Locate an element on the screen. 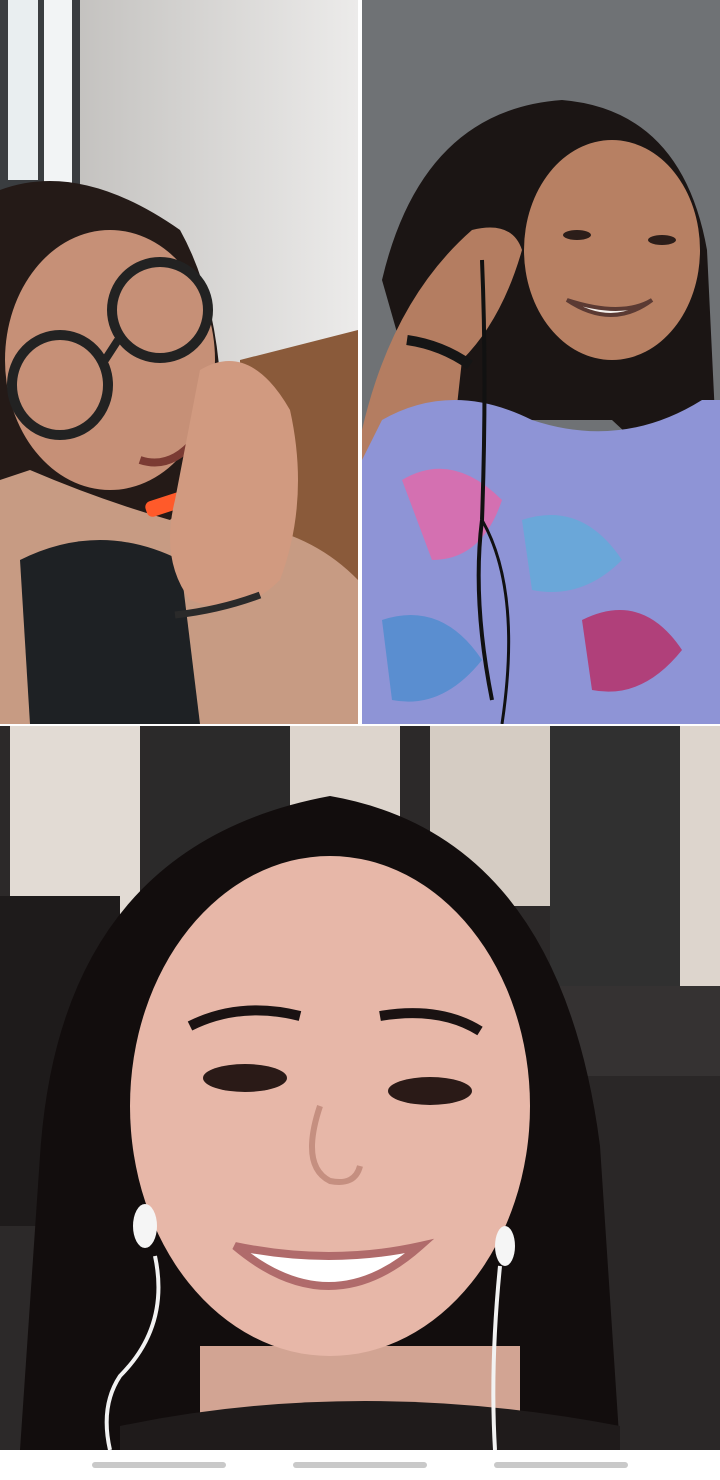  back-button is located at coordinates (561, 1465).